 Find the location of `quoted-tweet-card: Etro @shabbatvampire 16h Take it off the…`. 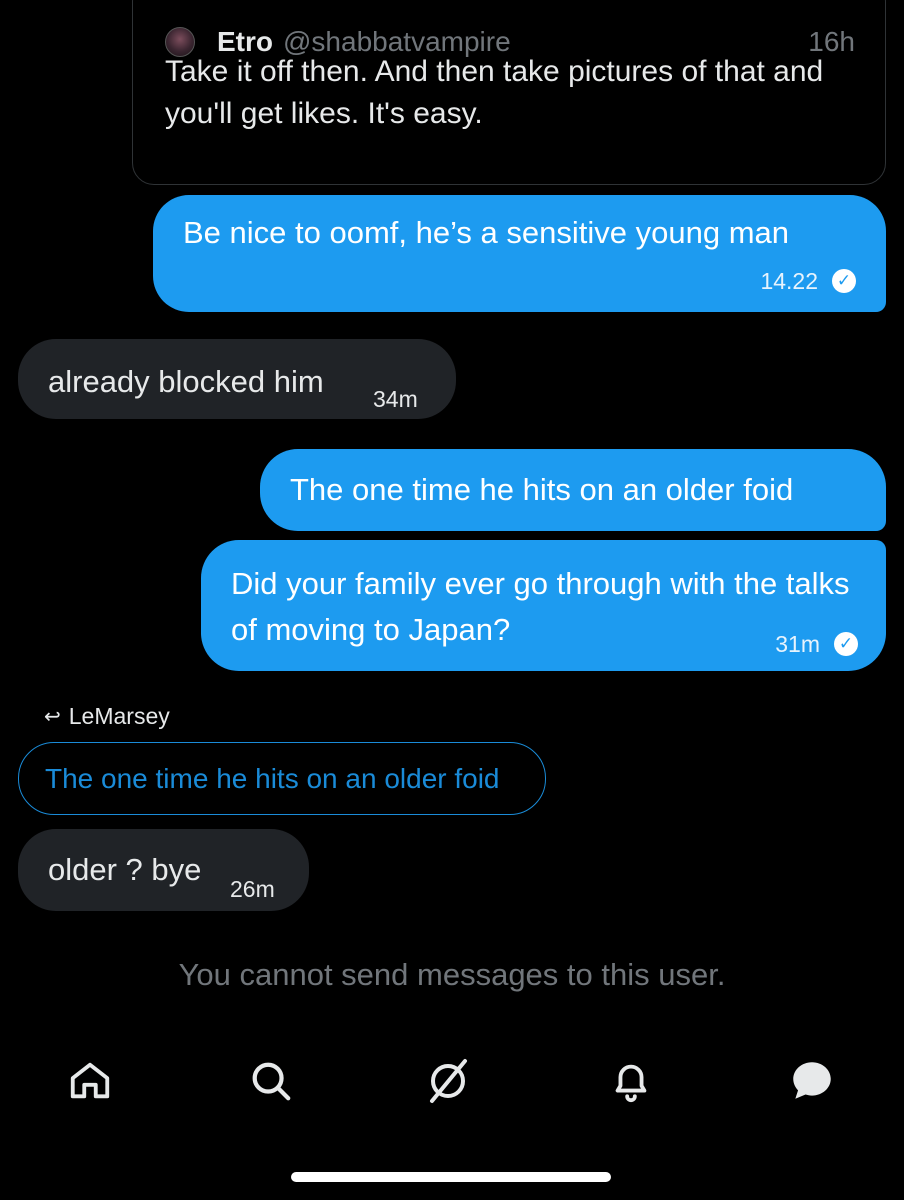

quoted-tweet-card: Etro @shabbatvampire 16h Take it off the… is located at coordinates (509, 92).